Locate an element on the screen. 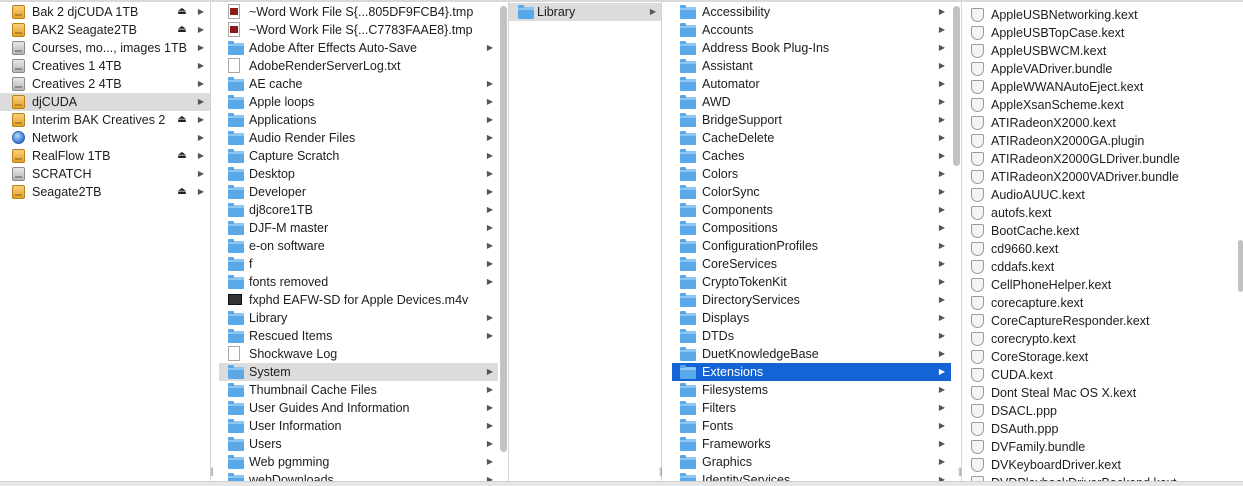 The height and width of the screenshot is (486, 1243). library-item: CacheDelete ▶ is located at coordinates (811, 138).